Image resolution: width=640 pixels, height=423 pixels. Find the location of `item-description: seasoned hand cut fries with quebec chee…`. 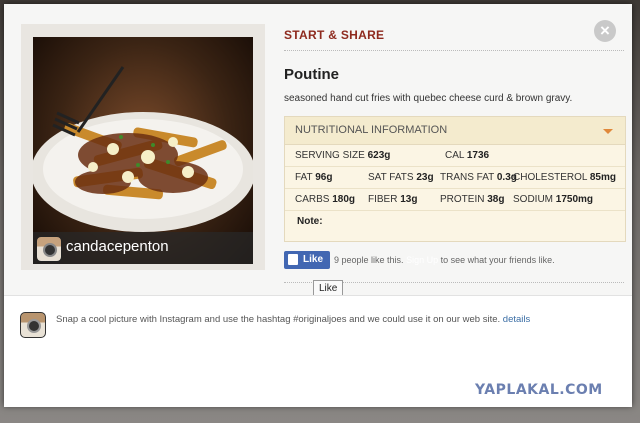

item-description: seasoned hand cut fries with quebec chee… is located at coordinates (428, 98).